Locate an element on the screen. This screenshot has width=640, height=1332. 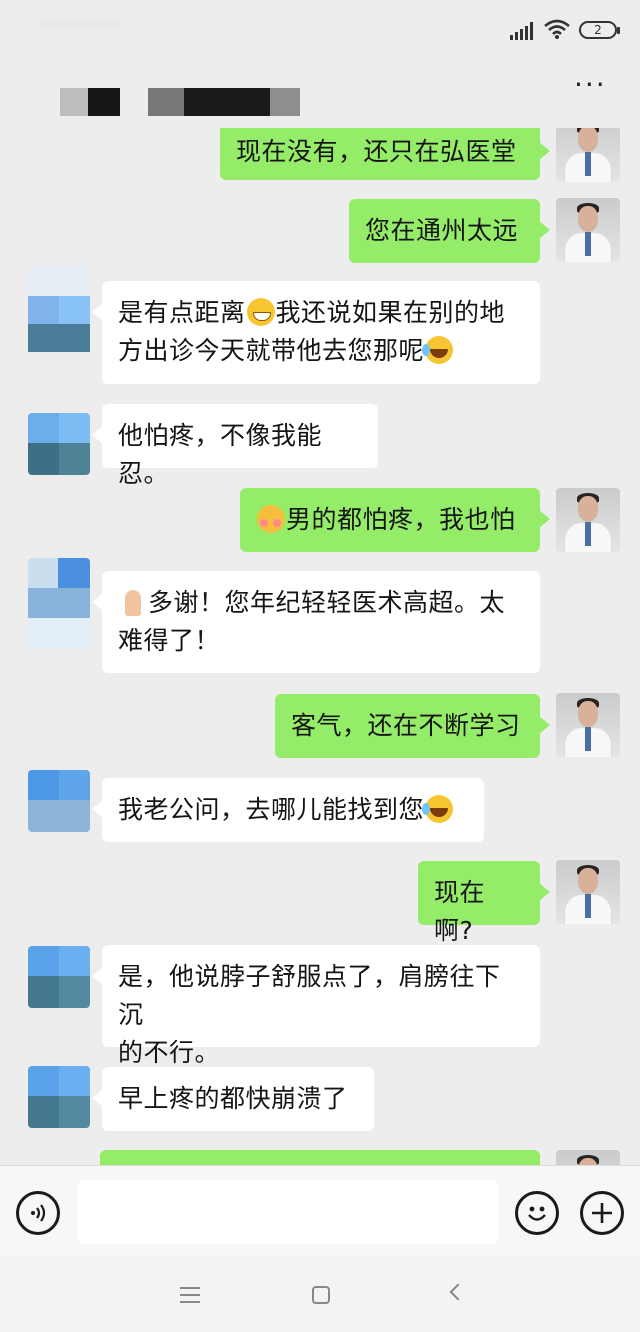
message-text: 我老公问，去哪儿能找到您 is located at coordinates (271, 809).